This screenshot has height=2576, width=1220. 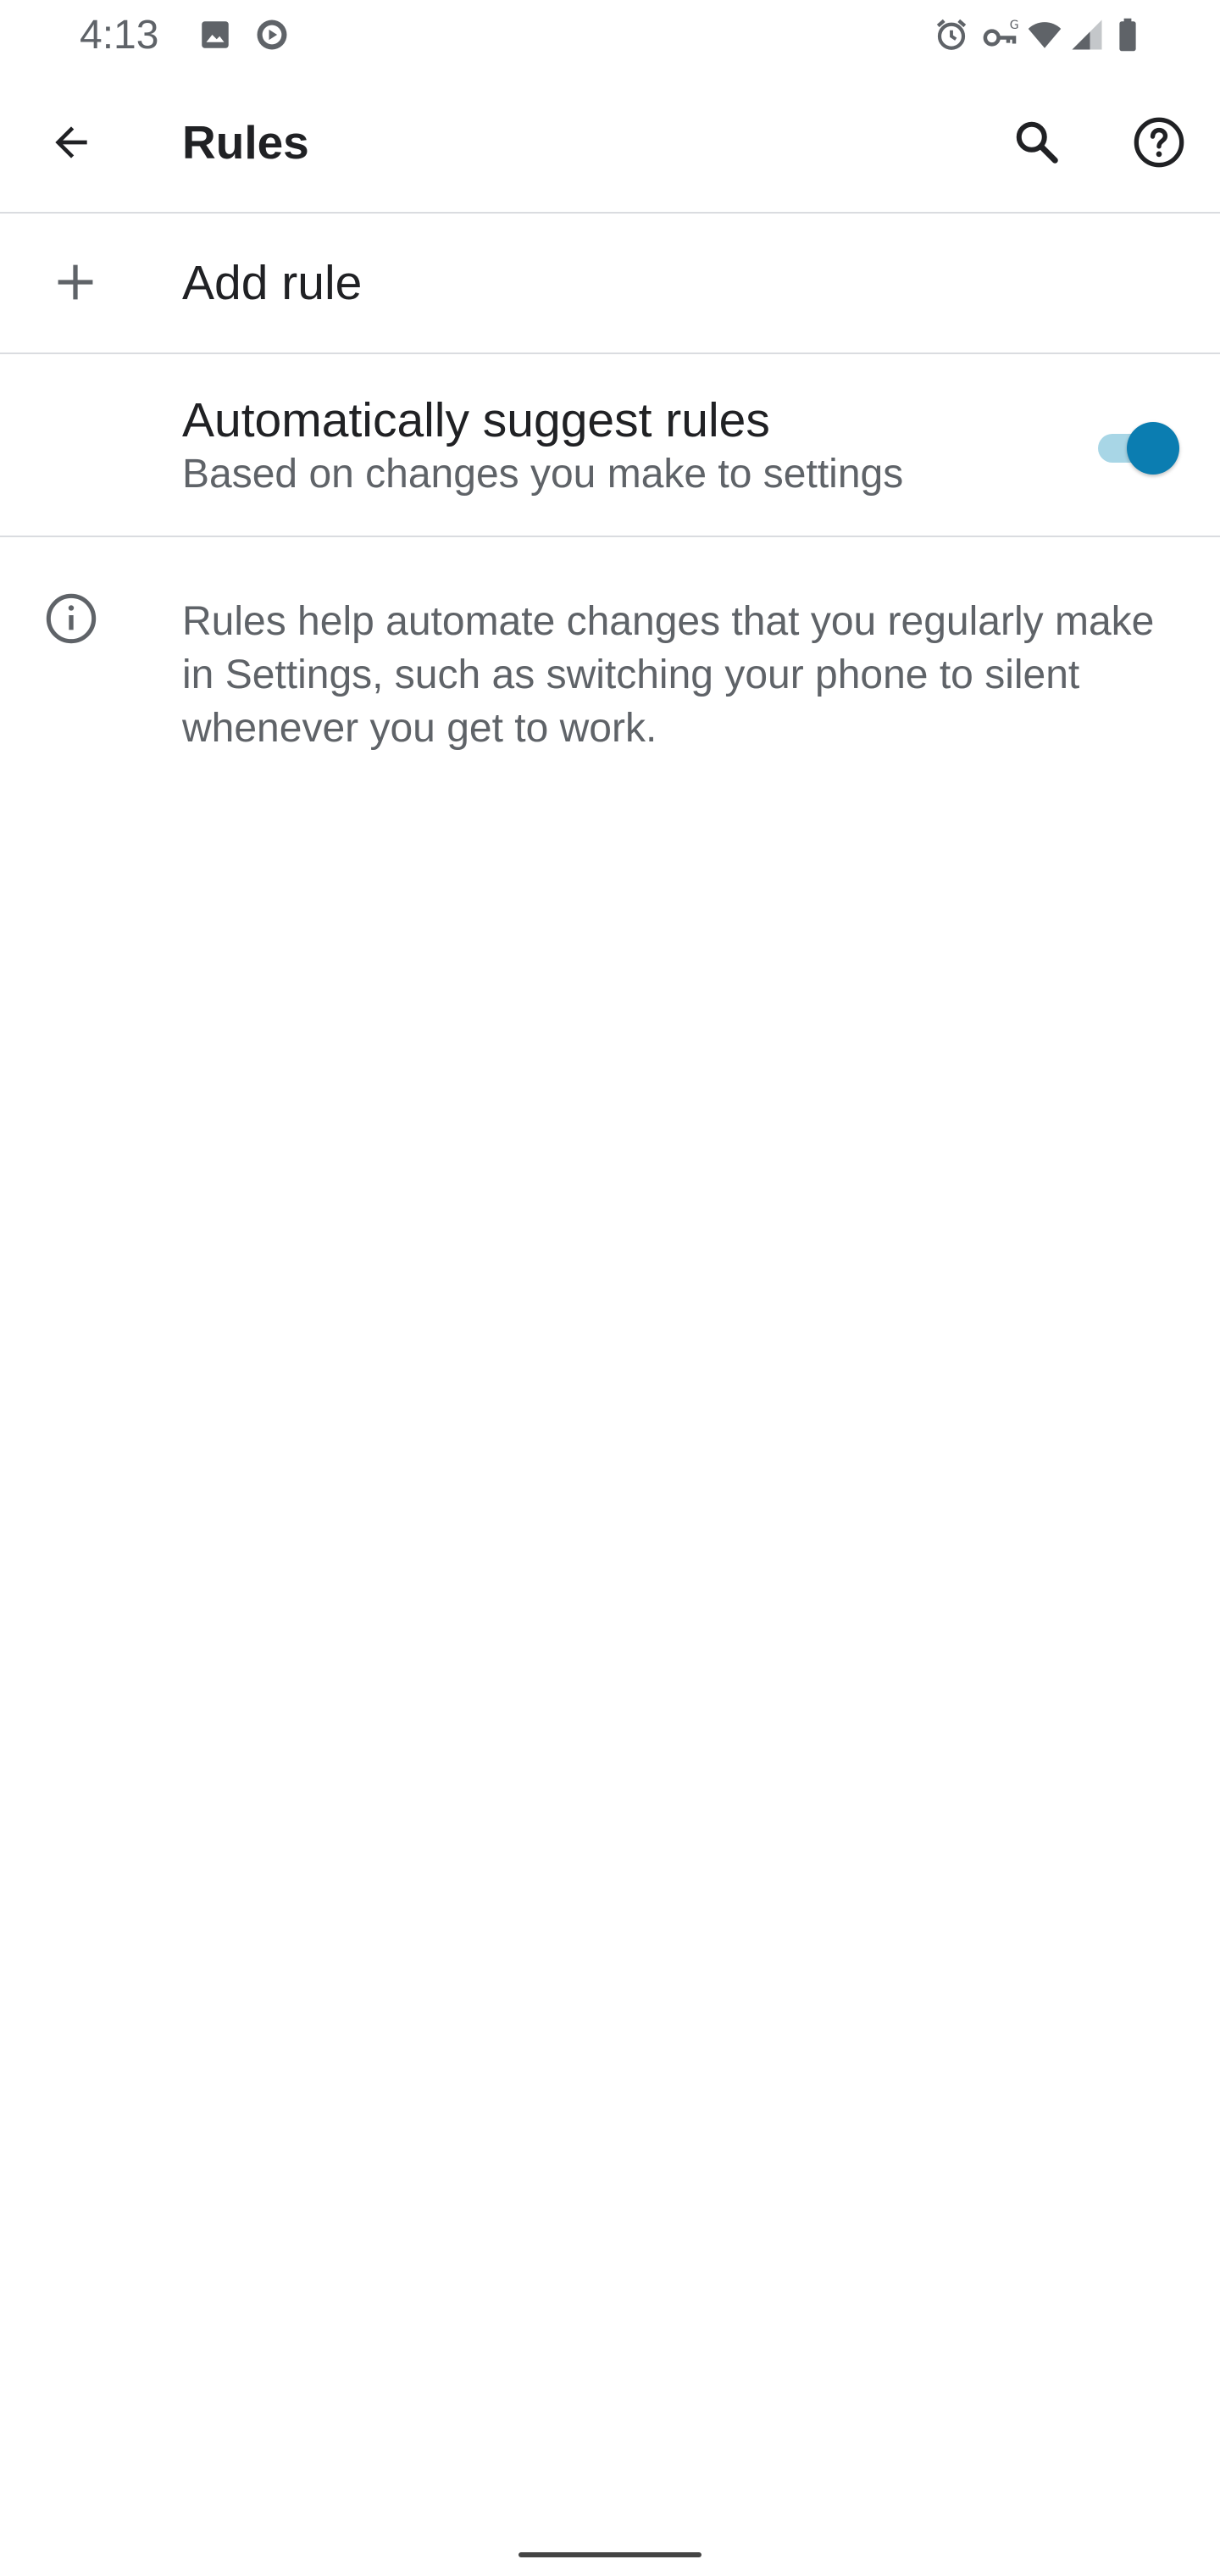 I want to click on suggest-rules-title: Automatically suggest rules, so click(x=476, y=420).